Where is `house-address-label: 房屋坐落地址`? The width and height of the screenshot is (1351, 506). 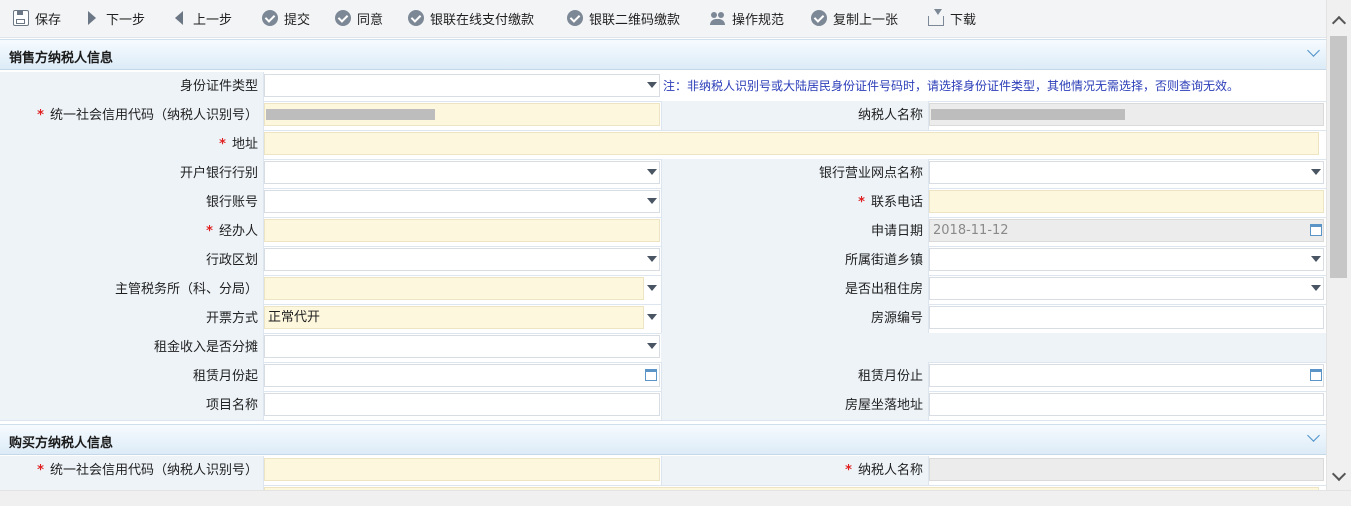
house-address-label: 房屋坐落地址 is located at coordinates (795, 405).